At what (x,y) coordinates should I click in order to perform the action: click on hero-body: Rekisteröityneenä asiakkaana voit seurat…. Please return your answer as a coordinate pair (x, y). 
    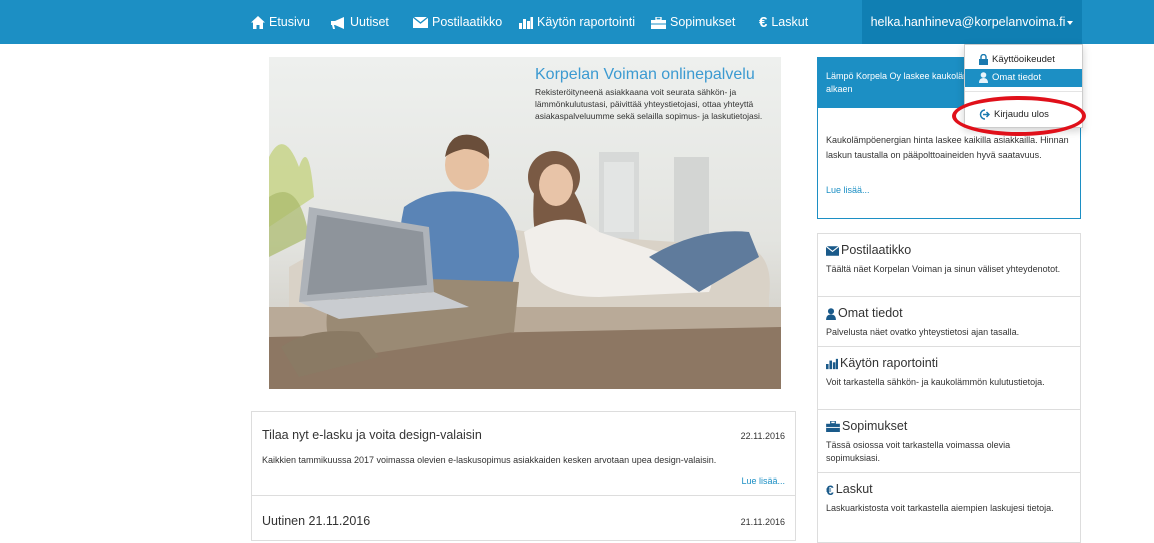
    Looking at the image, I should click on (649, 104).